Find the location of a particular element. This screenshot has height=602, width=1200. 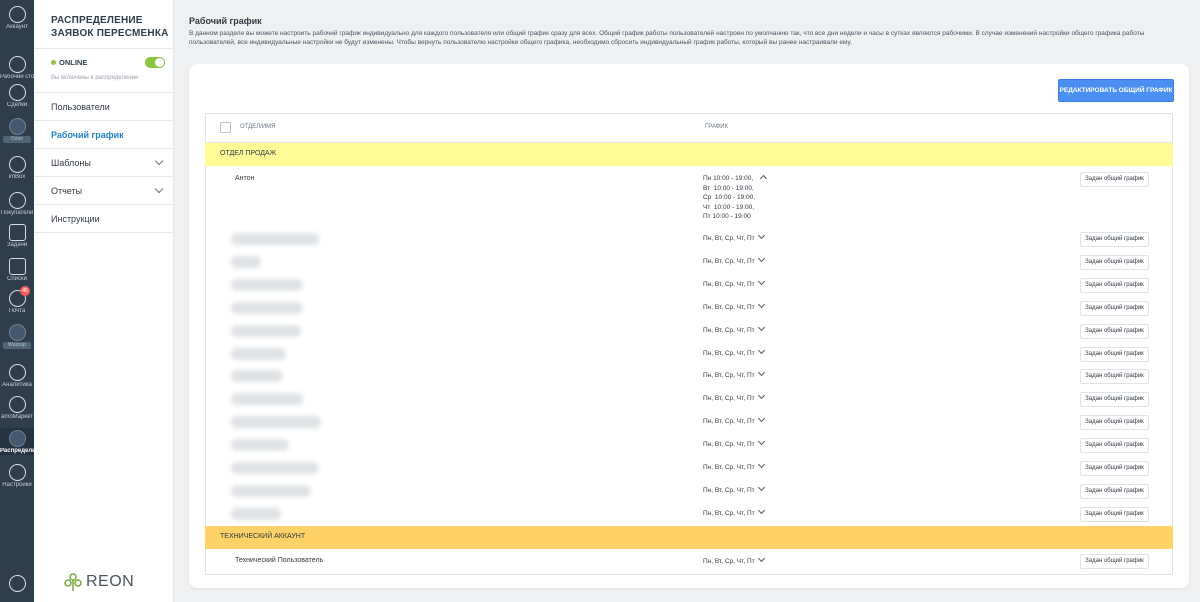

check-icon is located at coordinates (17, 232).